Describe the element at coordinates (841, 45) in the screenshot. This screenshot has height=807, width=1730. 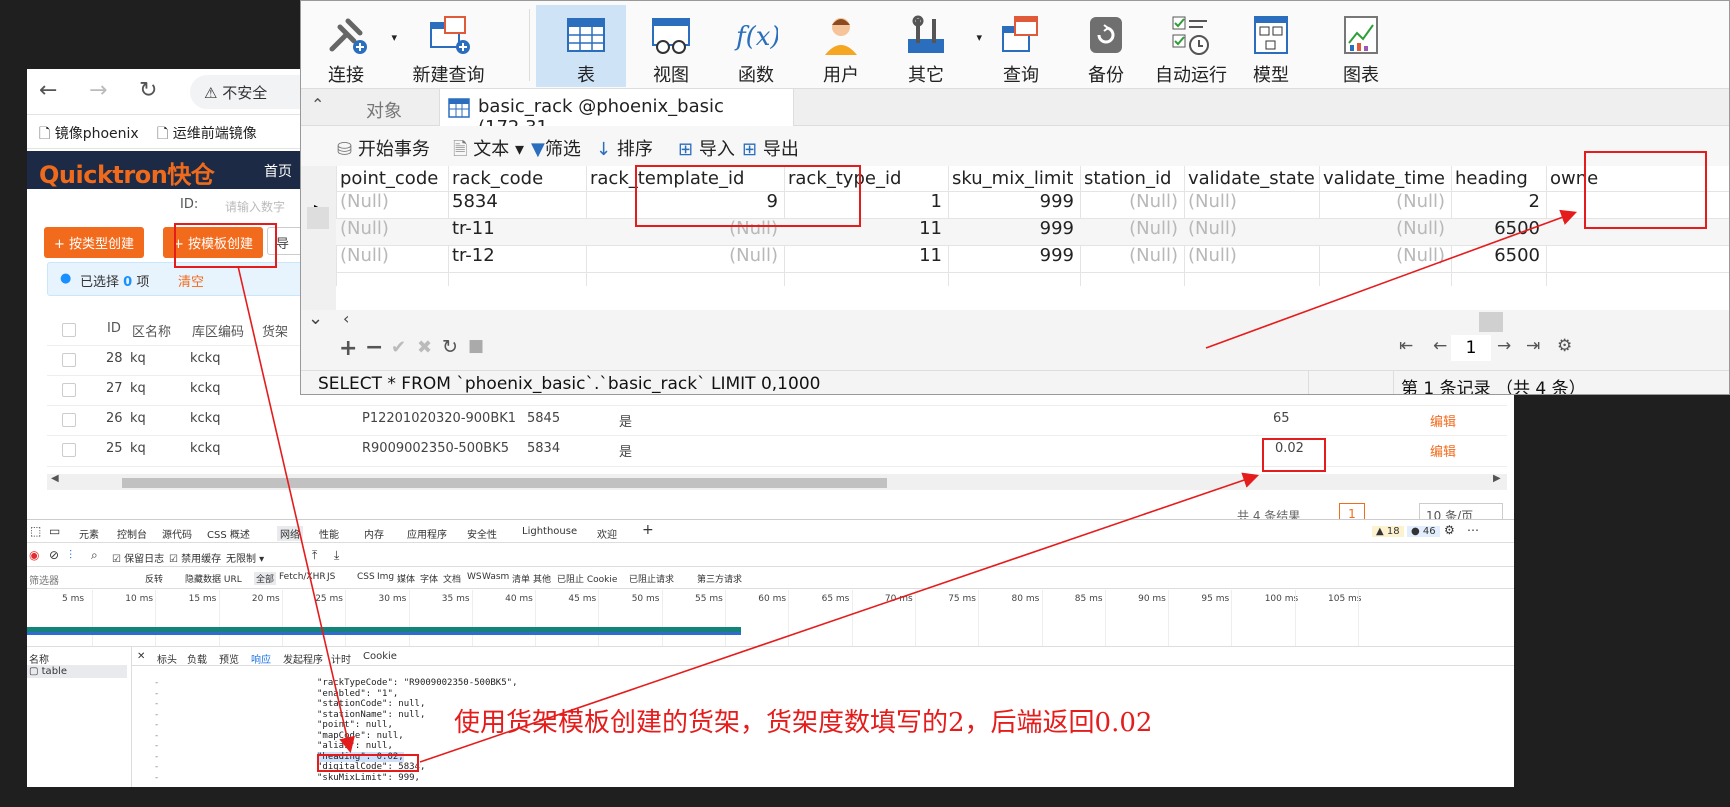
I see `toolbar-user-button: 用户` at that location.